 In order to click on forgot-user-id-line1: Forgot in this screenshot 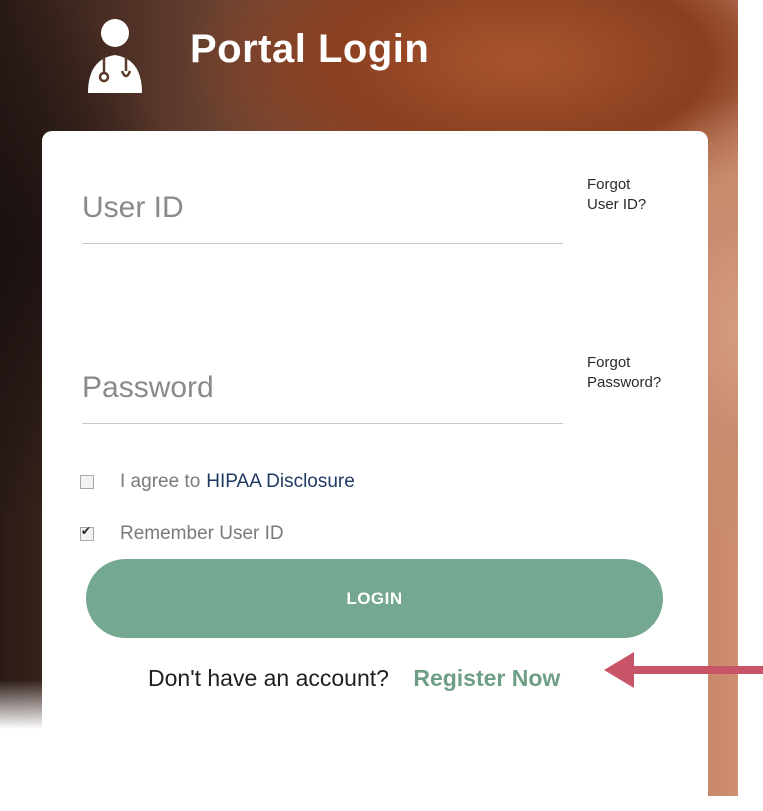, I will do `click(609, 184)`.